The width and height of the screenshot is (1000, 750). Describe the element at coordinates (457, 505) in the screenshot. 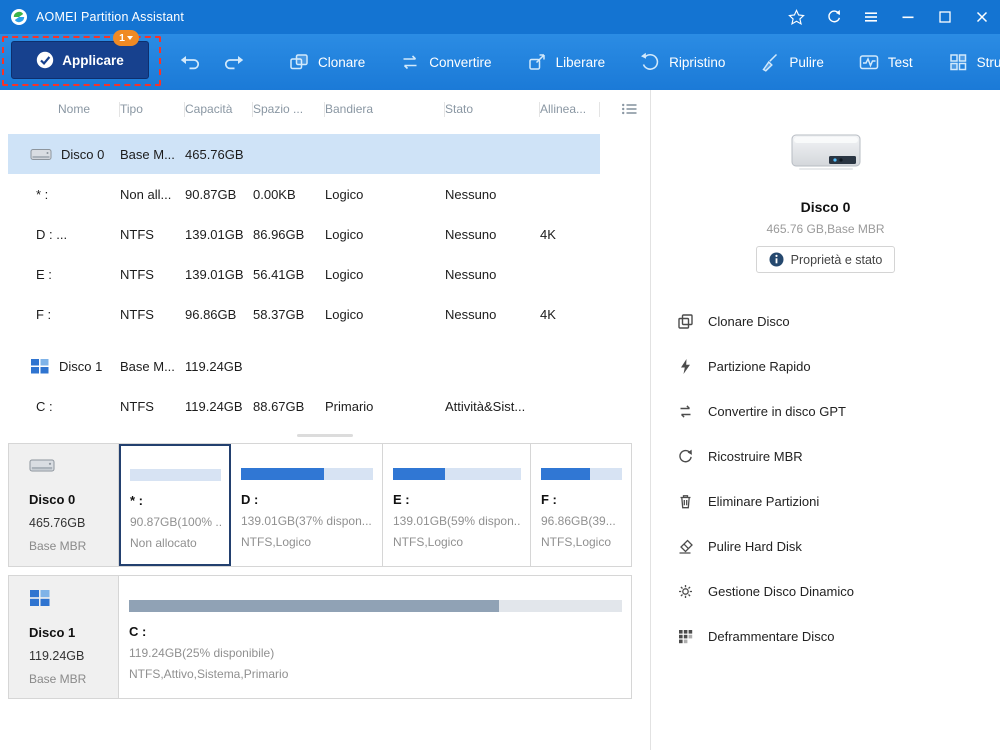

I see `partition-block-e: E : 139.01GB(59% dispon... NTFS,Logico` at that location.